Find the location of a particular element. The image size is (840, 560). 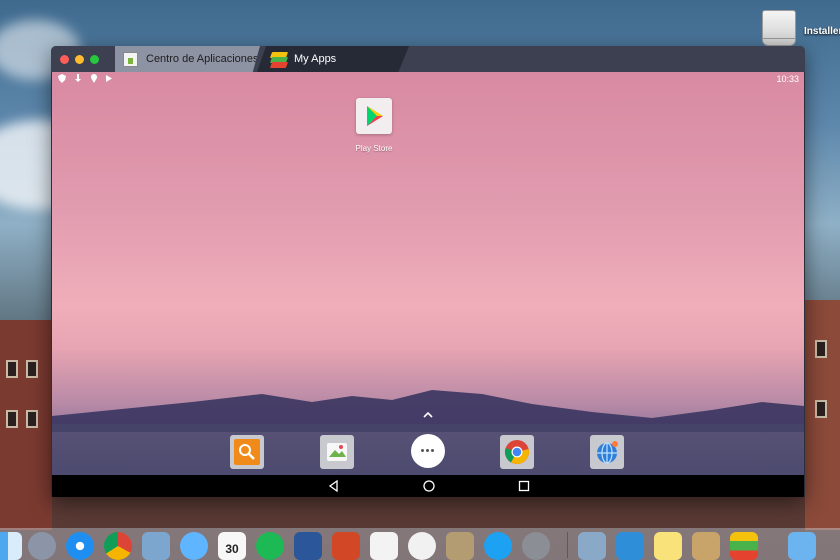

folder-icon is located at coordinates (802, 546).